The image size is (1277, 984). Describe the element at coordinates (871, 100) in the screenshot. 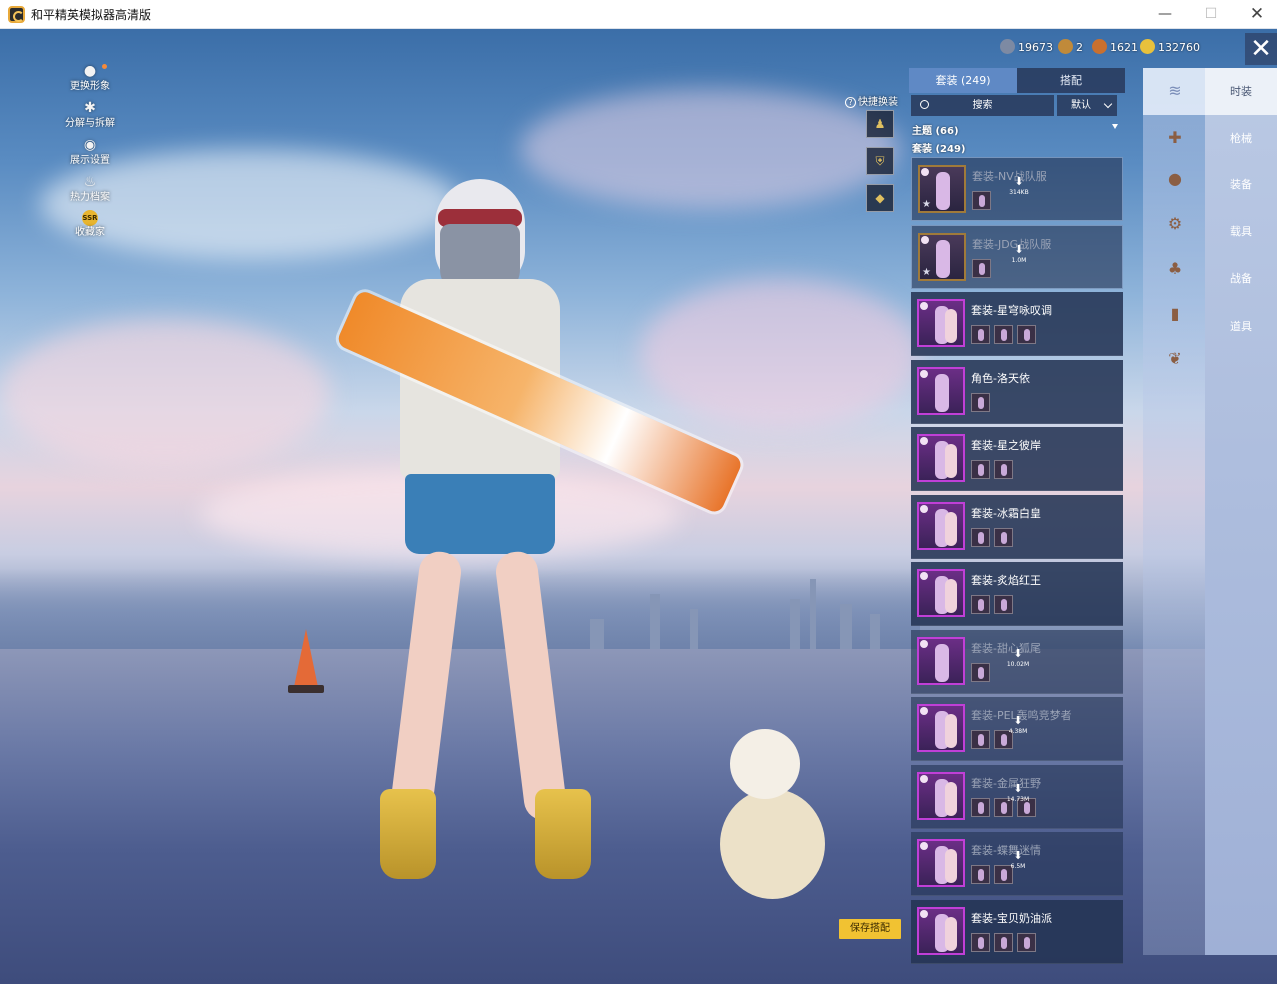

I see `quick-swap-button: ? 快捷换装` at that location.